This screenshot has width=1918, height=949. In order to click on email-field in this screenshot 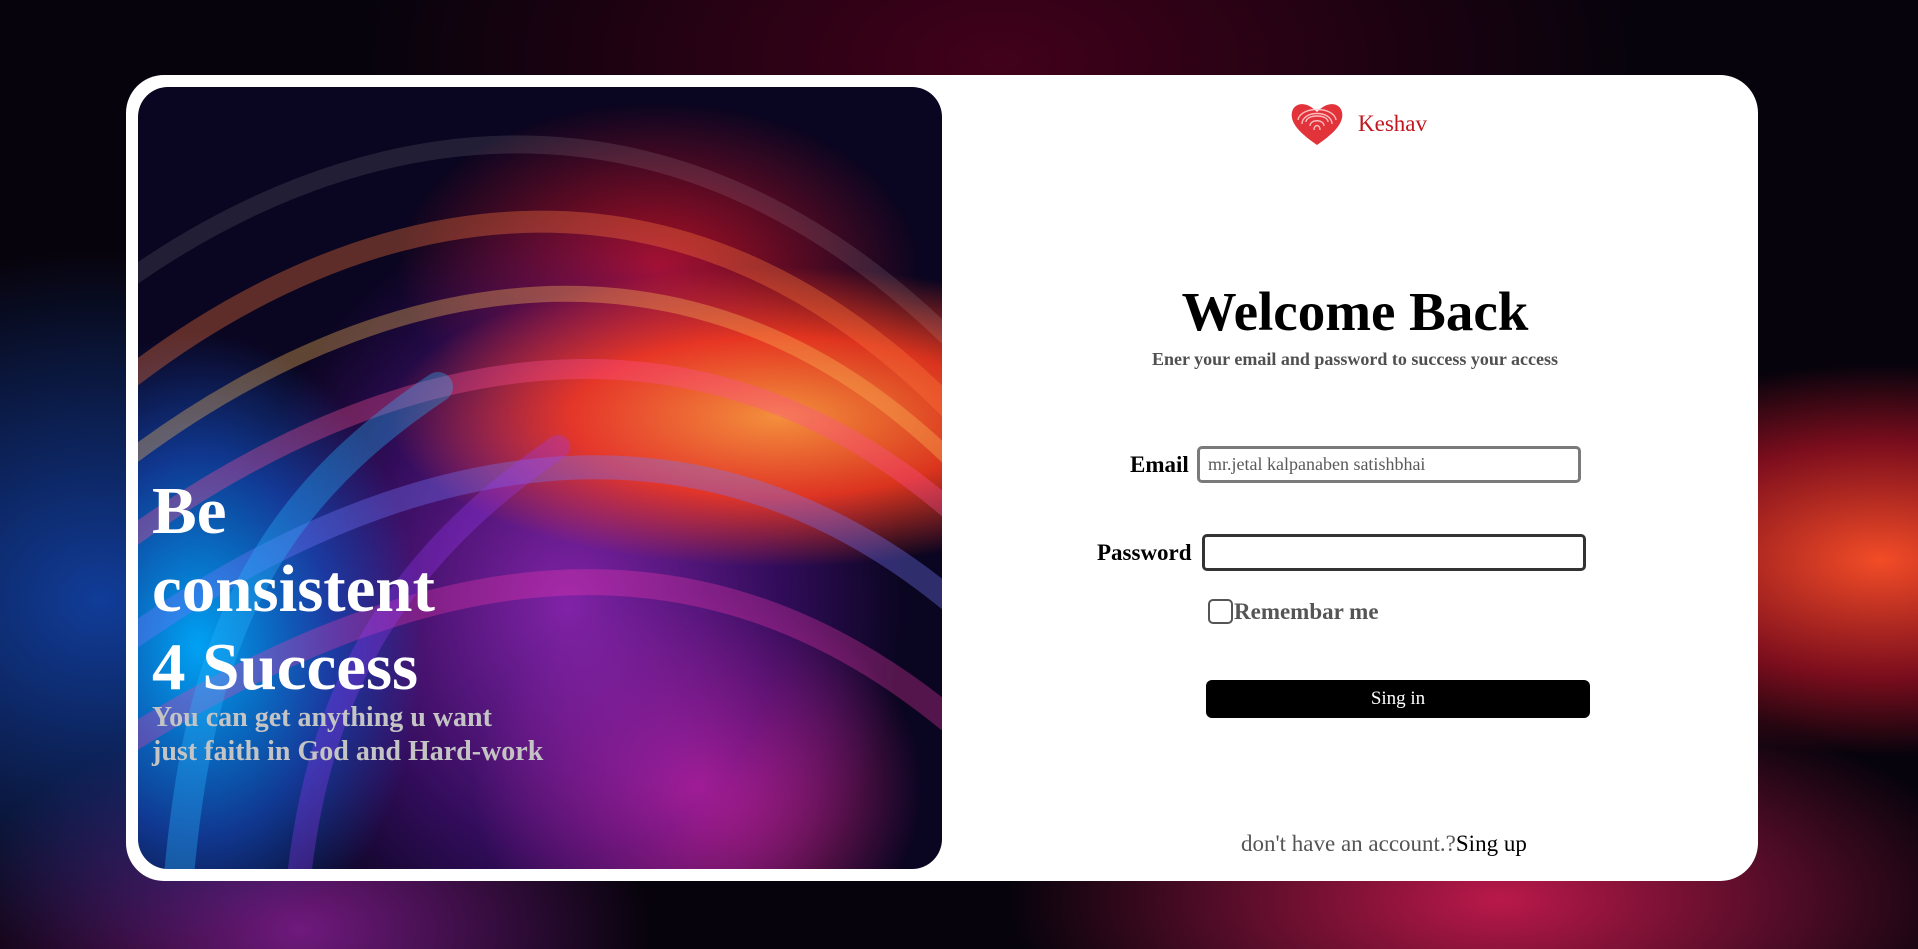, I will do `click(1389, 464)`.